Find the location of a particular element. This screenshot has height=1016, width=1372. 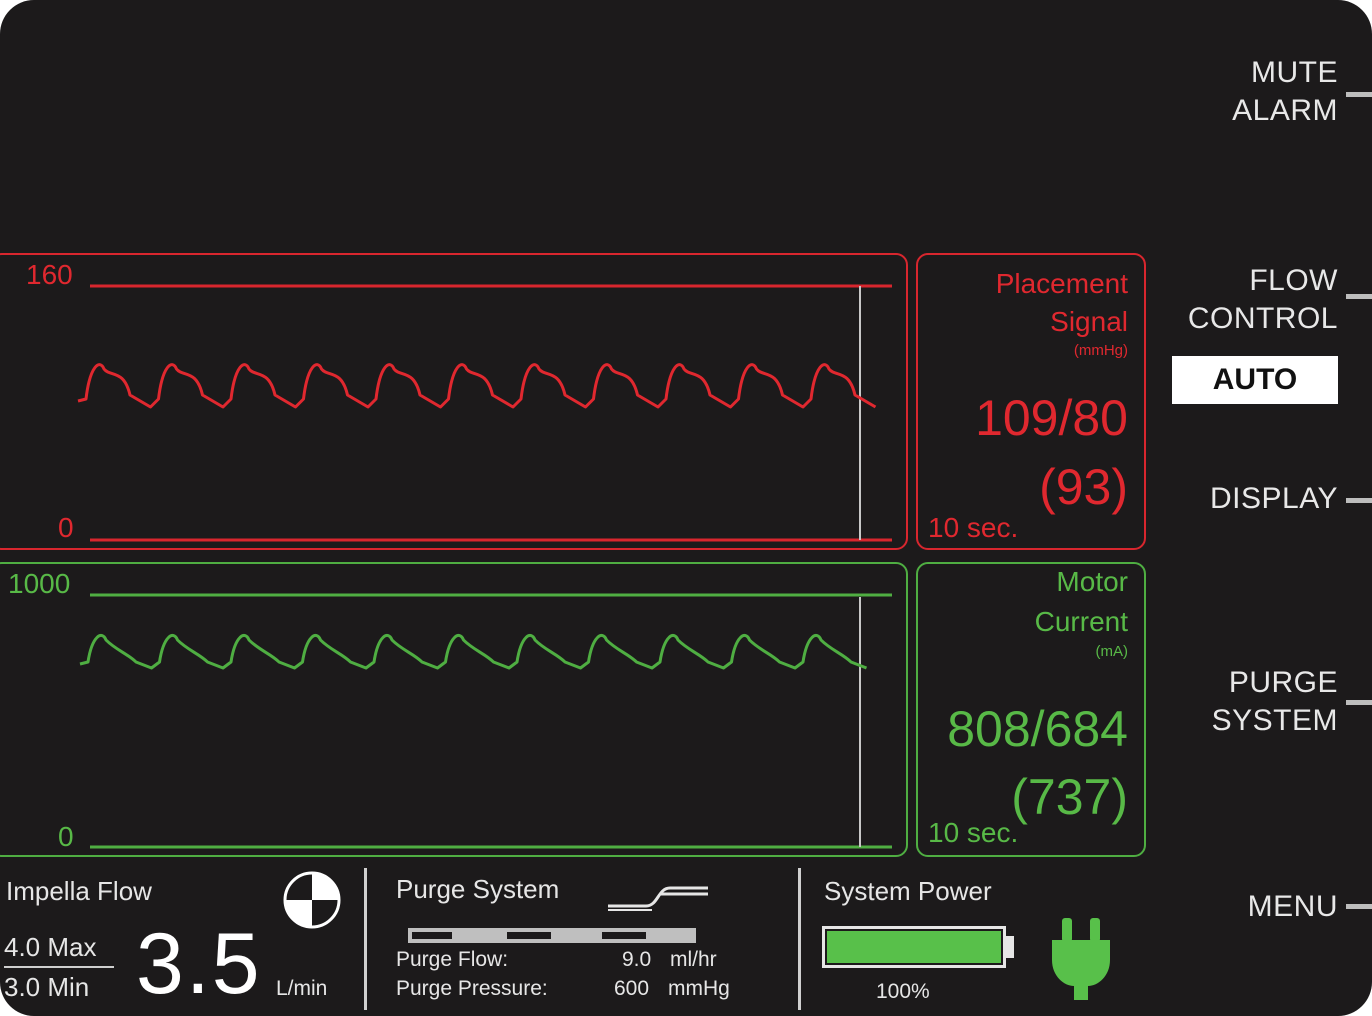

motor-label-1: Motor is located at coordinates (1092, 581).